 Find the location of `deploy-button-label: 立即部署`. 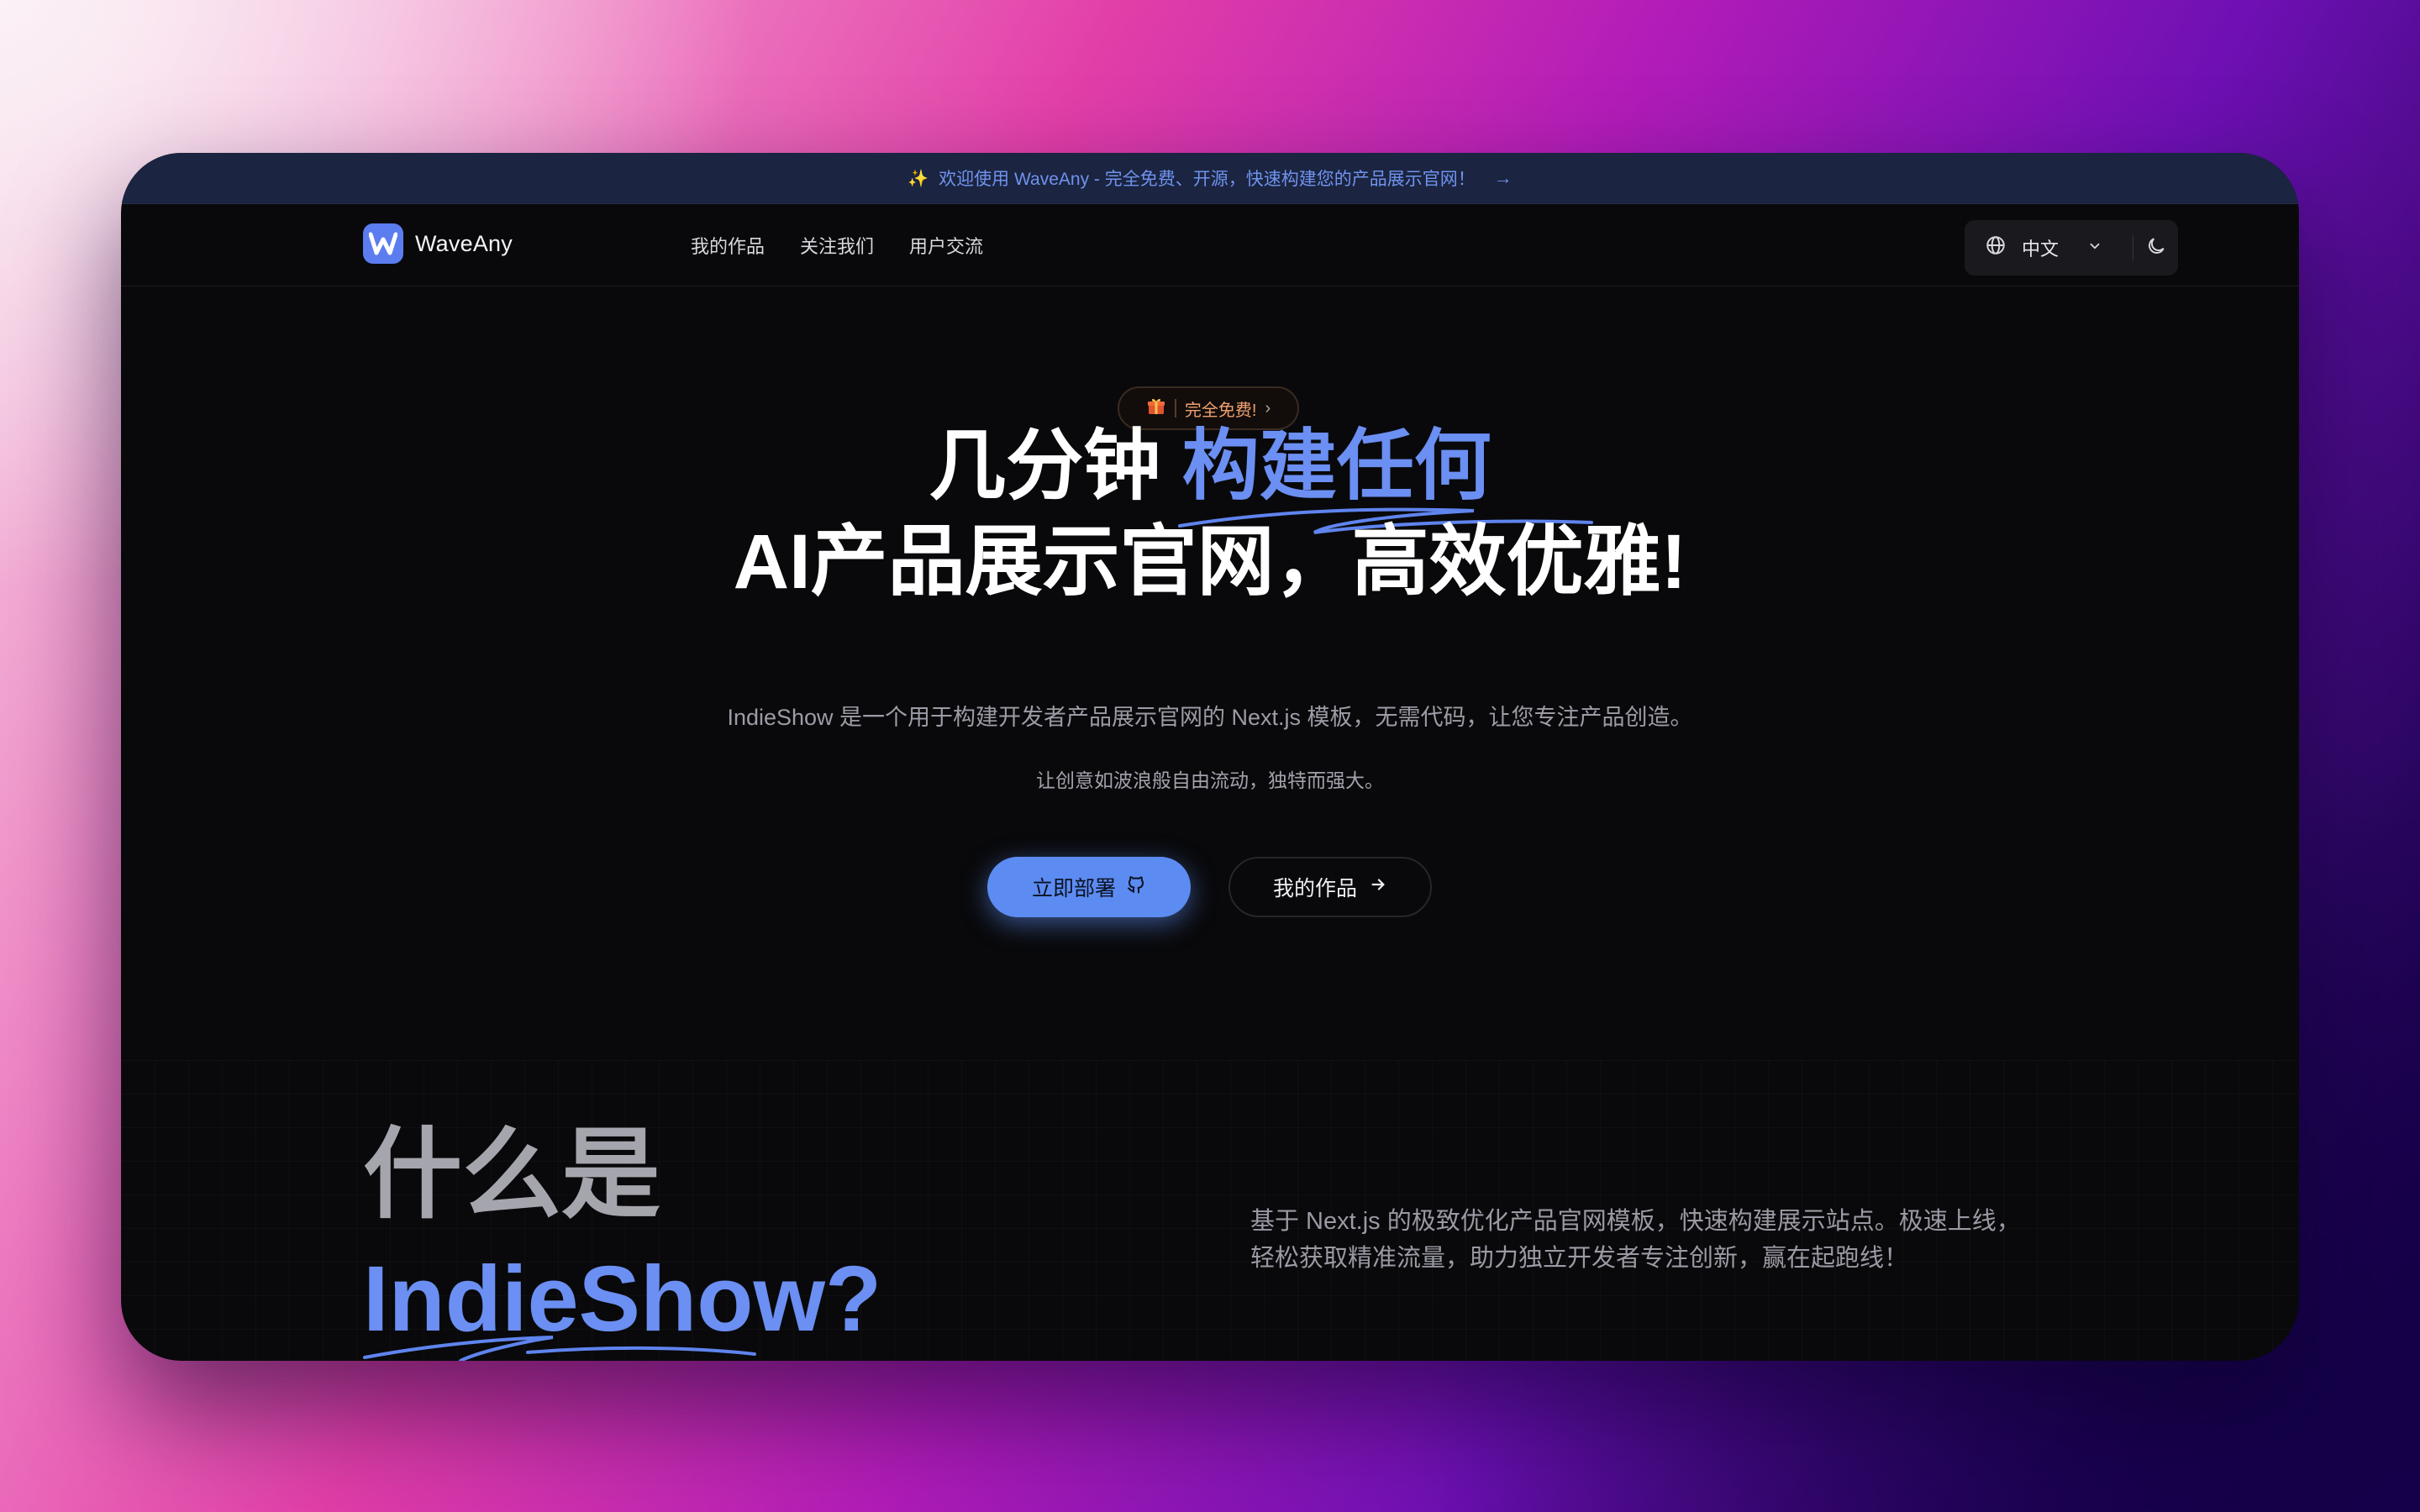

deploy-button-label: 立即部署 is located at coordinates (1073, 888).